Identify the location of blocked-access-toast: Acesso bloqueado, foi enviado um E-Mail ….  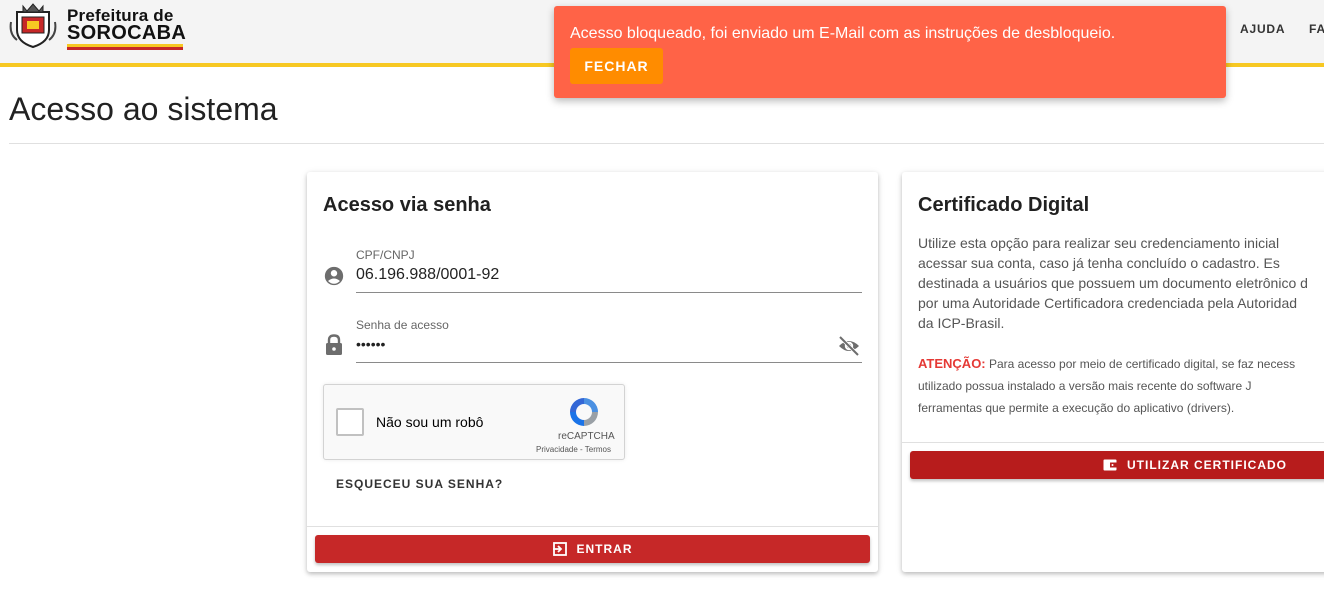
(890, 52).